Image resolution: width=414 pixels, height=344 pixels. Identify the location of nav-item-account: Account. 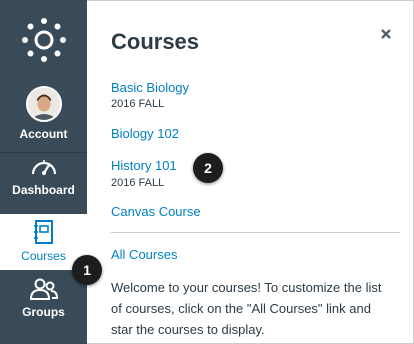
(43, 118).